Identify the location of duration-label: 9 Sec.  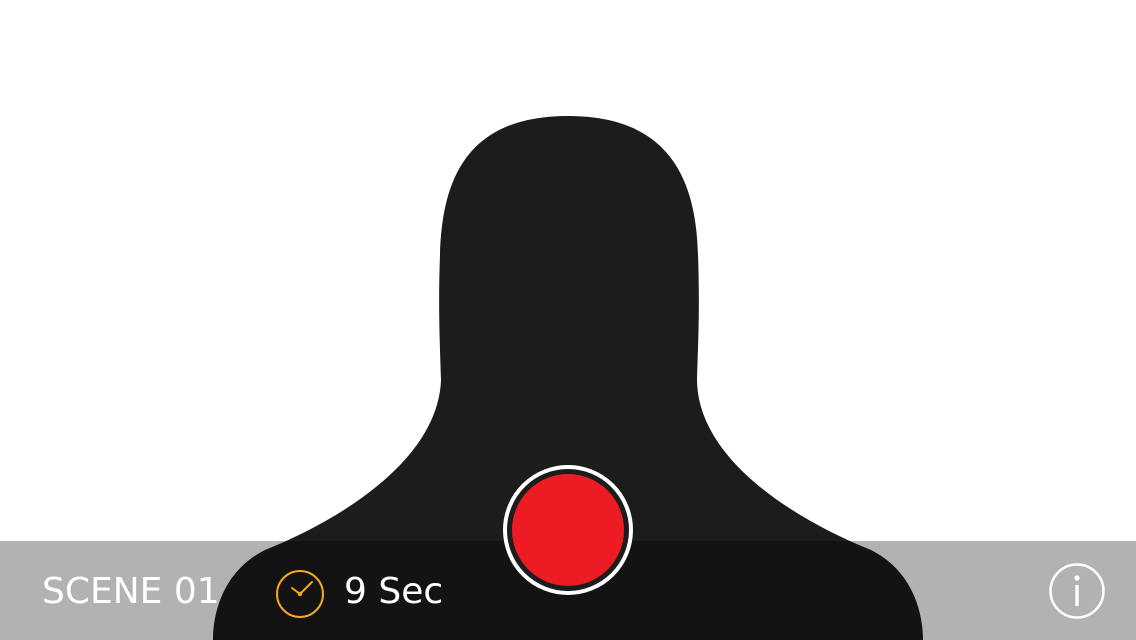
(394, 591).